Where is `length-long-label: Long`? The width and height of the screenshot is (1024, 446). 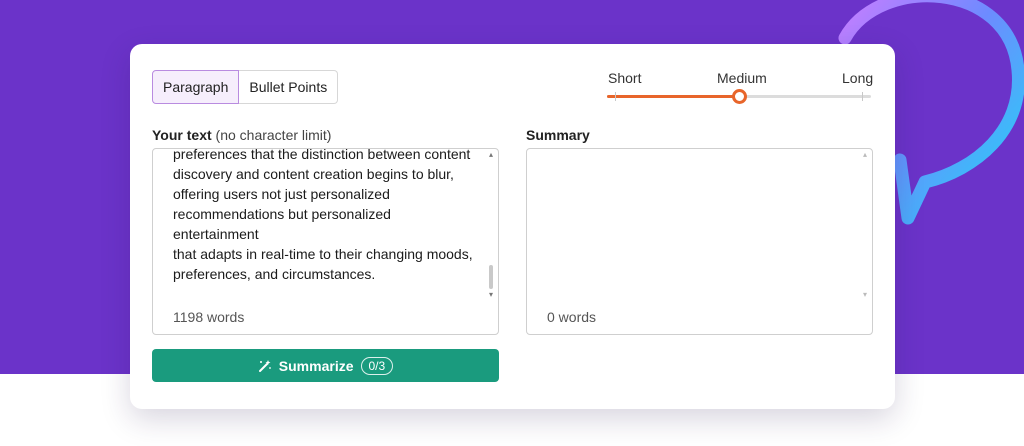 length-long-label: Long is located at coordinates (857, 78).